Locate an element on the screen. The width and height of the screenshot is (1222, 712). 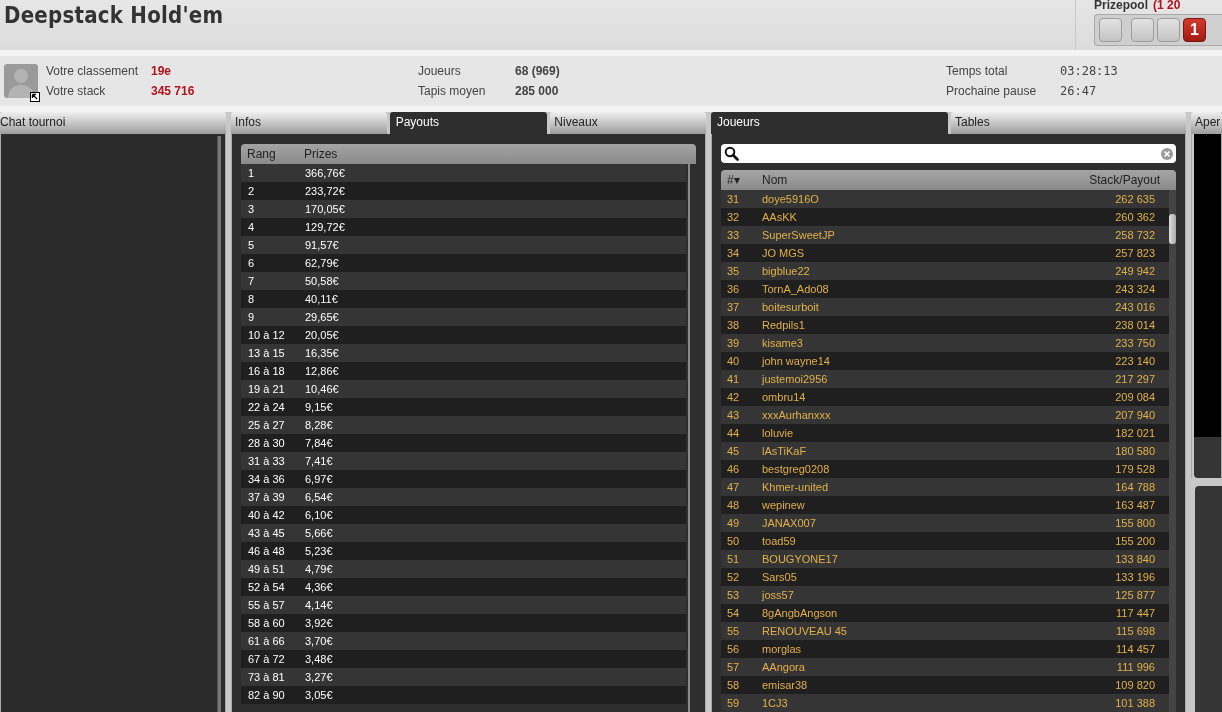
panel-tab: Infos is located at coordinates (309, 123).